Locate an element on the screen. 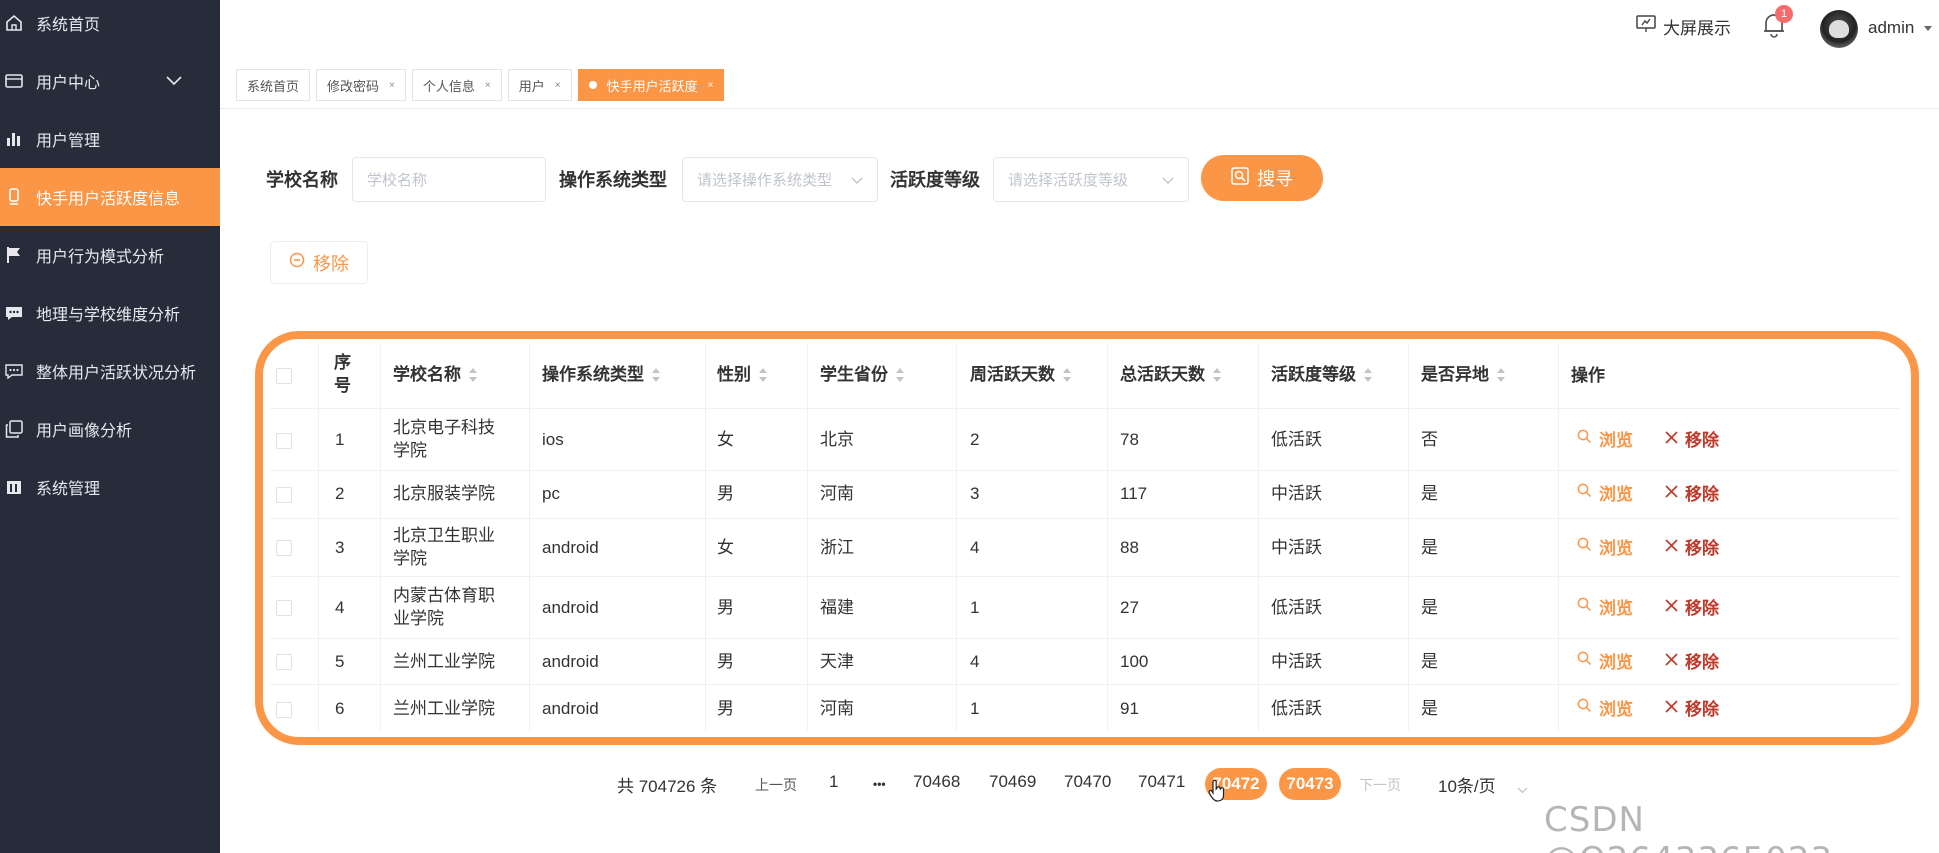 Image resolution: width=1939 pixels, height=853 pixels. chevron-down-icon is located at coordinates (1522, 790).